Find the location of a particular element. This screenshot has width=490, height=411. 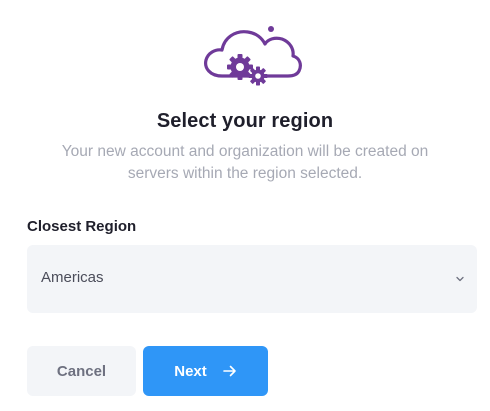

region-select-value: Americas is located at coordinates (72, 277).